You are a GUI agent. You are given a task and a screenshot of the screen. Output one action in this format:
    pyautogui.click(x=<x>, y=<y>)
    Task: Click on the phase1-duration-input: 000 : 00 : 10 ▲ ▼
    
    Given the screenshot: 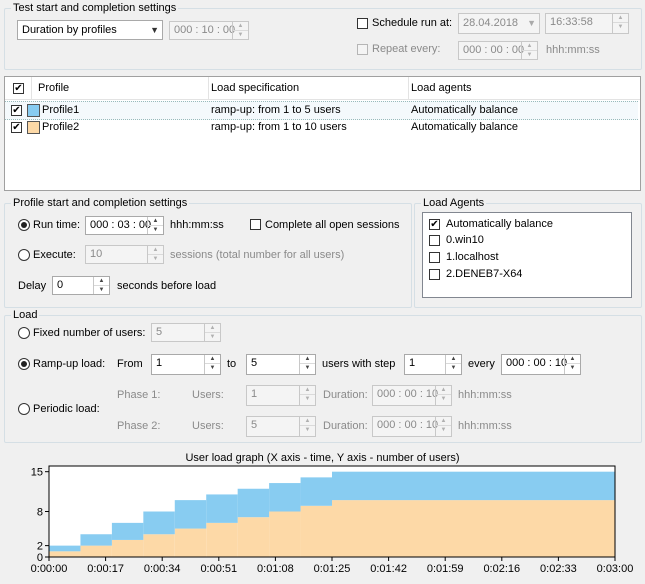 What is the action you would take?
    pyautogui.click(x=412, y=395)
    